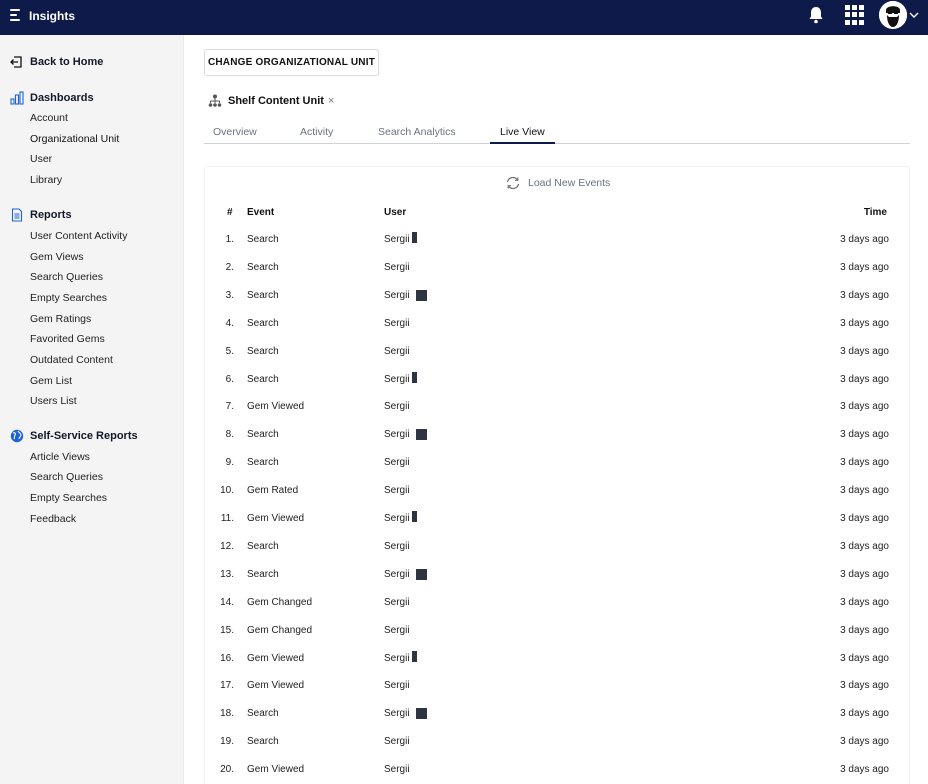  Describe the element at coordinates (49, 118) in the screenshot. I see `sidebar-item-account: Account` at that location.